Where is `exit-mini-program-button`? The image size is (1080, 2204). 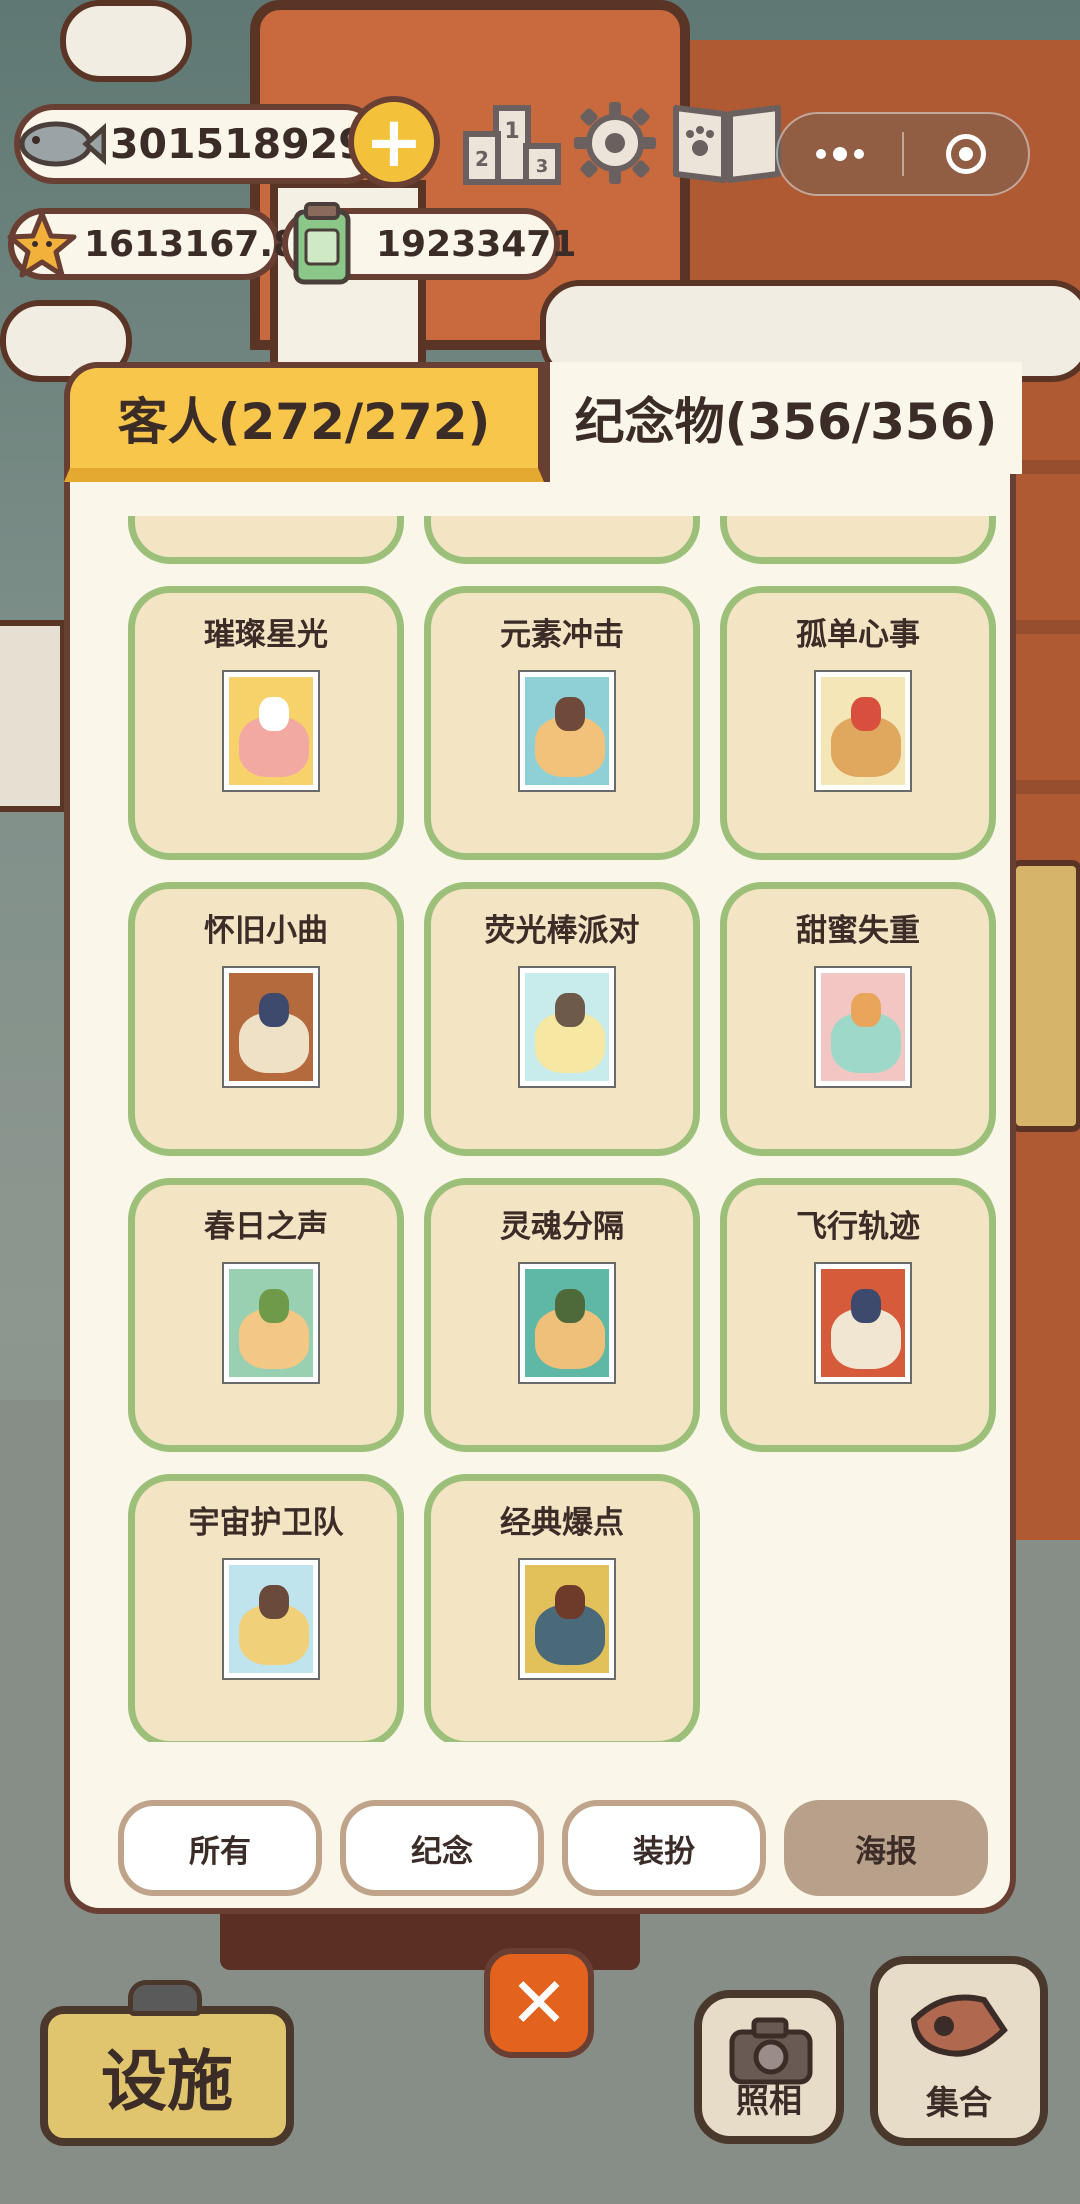 exit-mini-program-button is located at coordinates (966, 154).